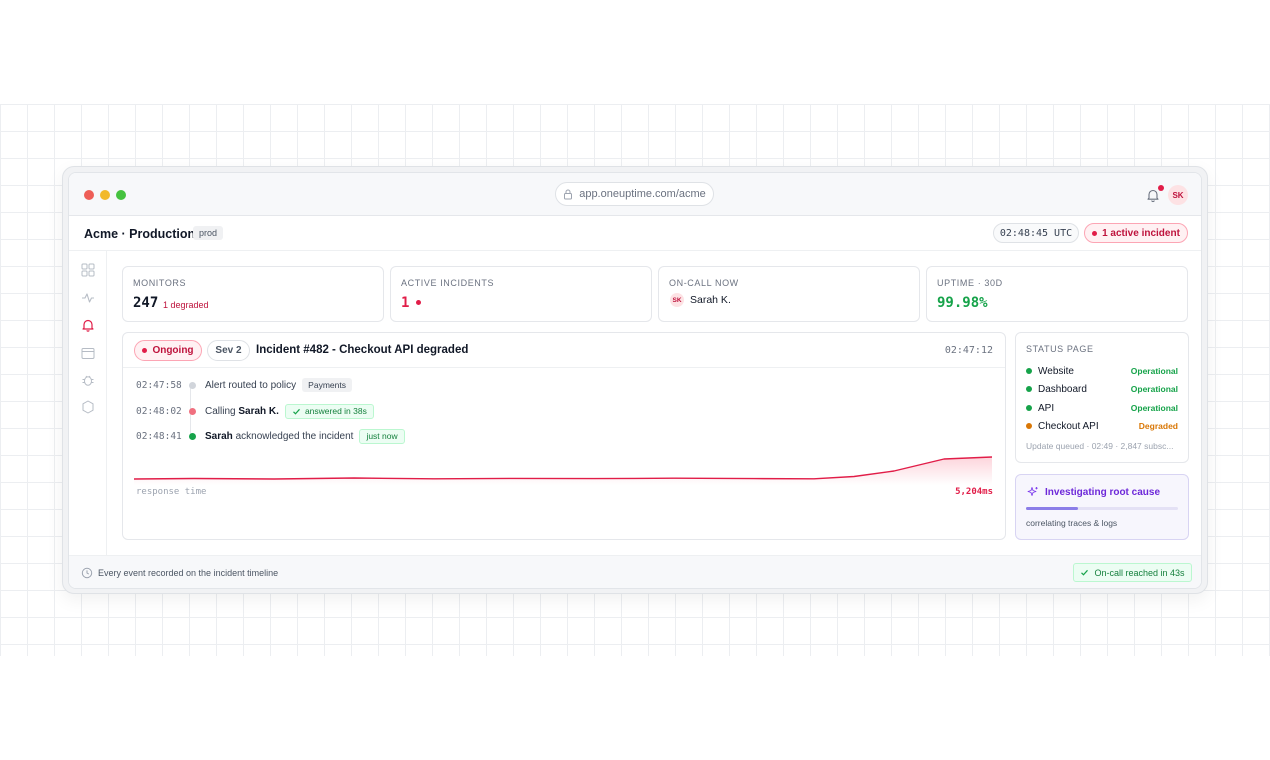 The image size is (1270, 760). What do you see at coordinates (1057, 294) in the screenshot?
I see `stat-card-uptime: UPTIME · 30D 99.98%` at bounding box center [1057, 294].